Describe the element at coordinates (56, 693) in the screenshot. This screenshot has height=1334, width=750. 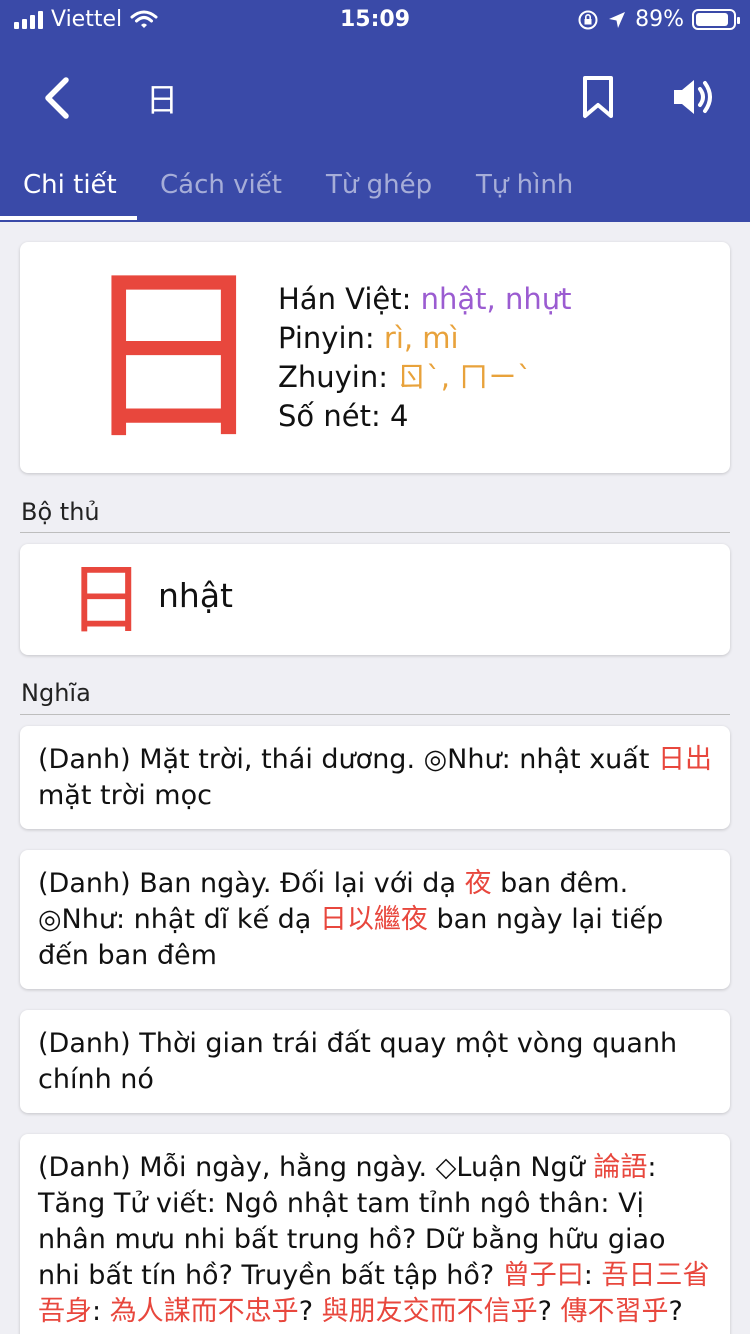
I see `meaning-section-label: Nghĩa` at that location.